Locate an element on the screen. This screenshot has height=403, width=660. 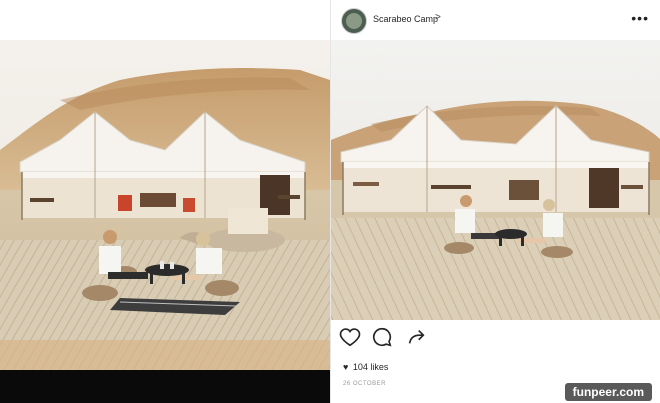
heart-filled-icon: ♥ is located at coordinates (346, 367).